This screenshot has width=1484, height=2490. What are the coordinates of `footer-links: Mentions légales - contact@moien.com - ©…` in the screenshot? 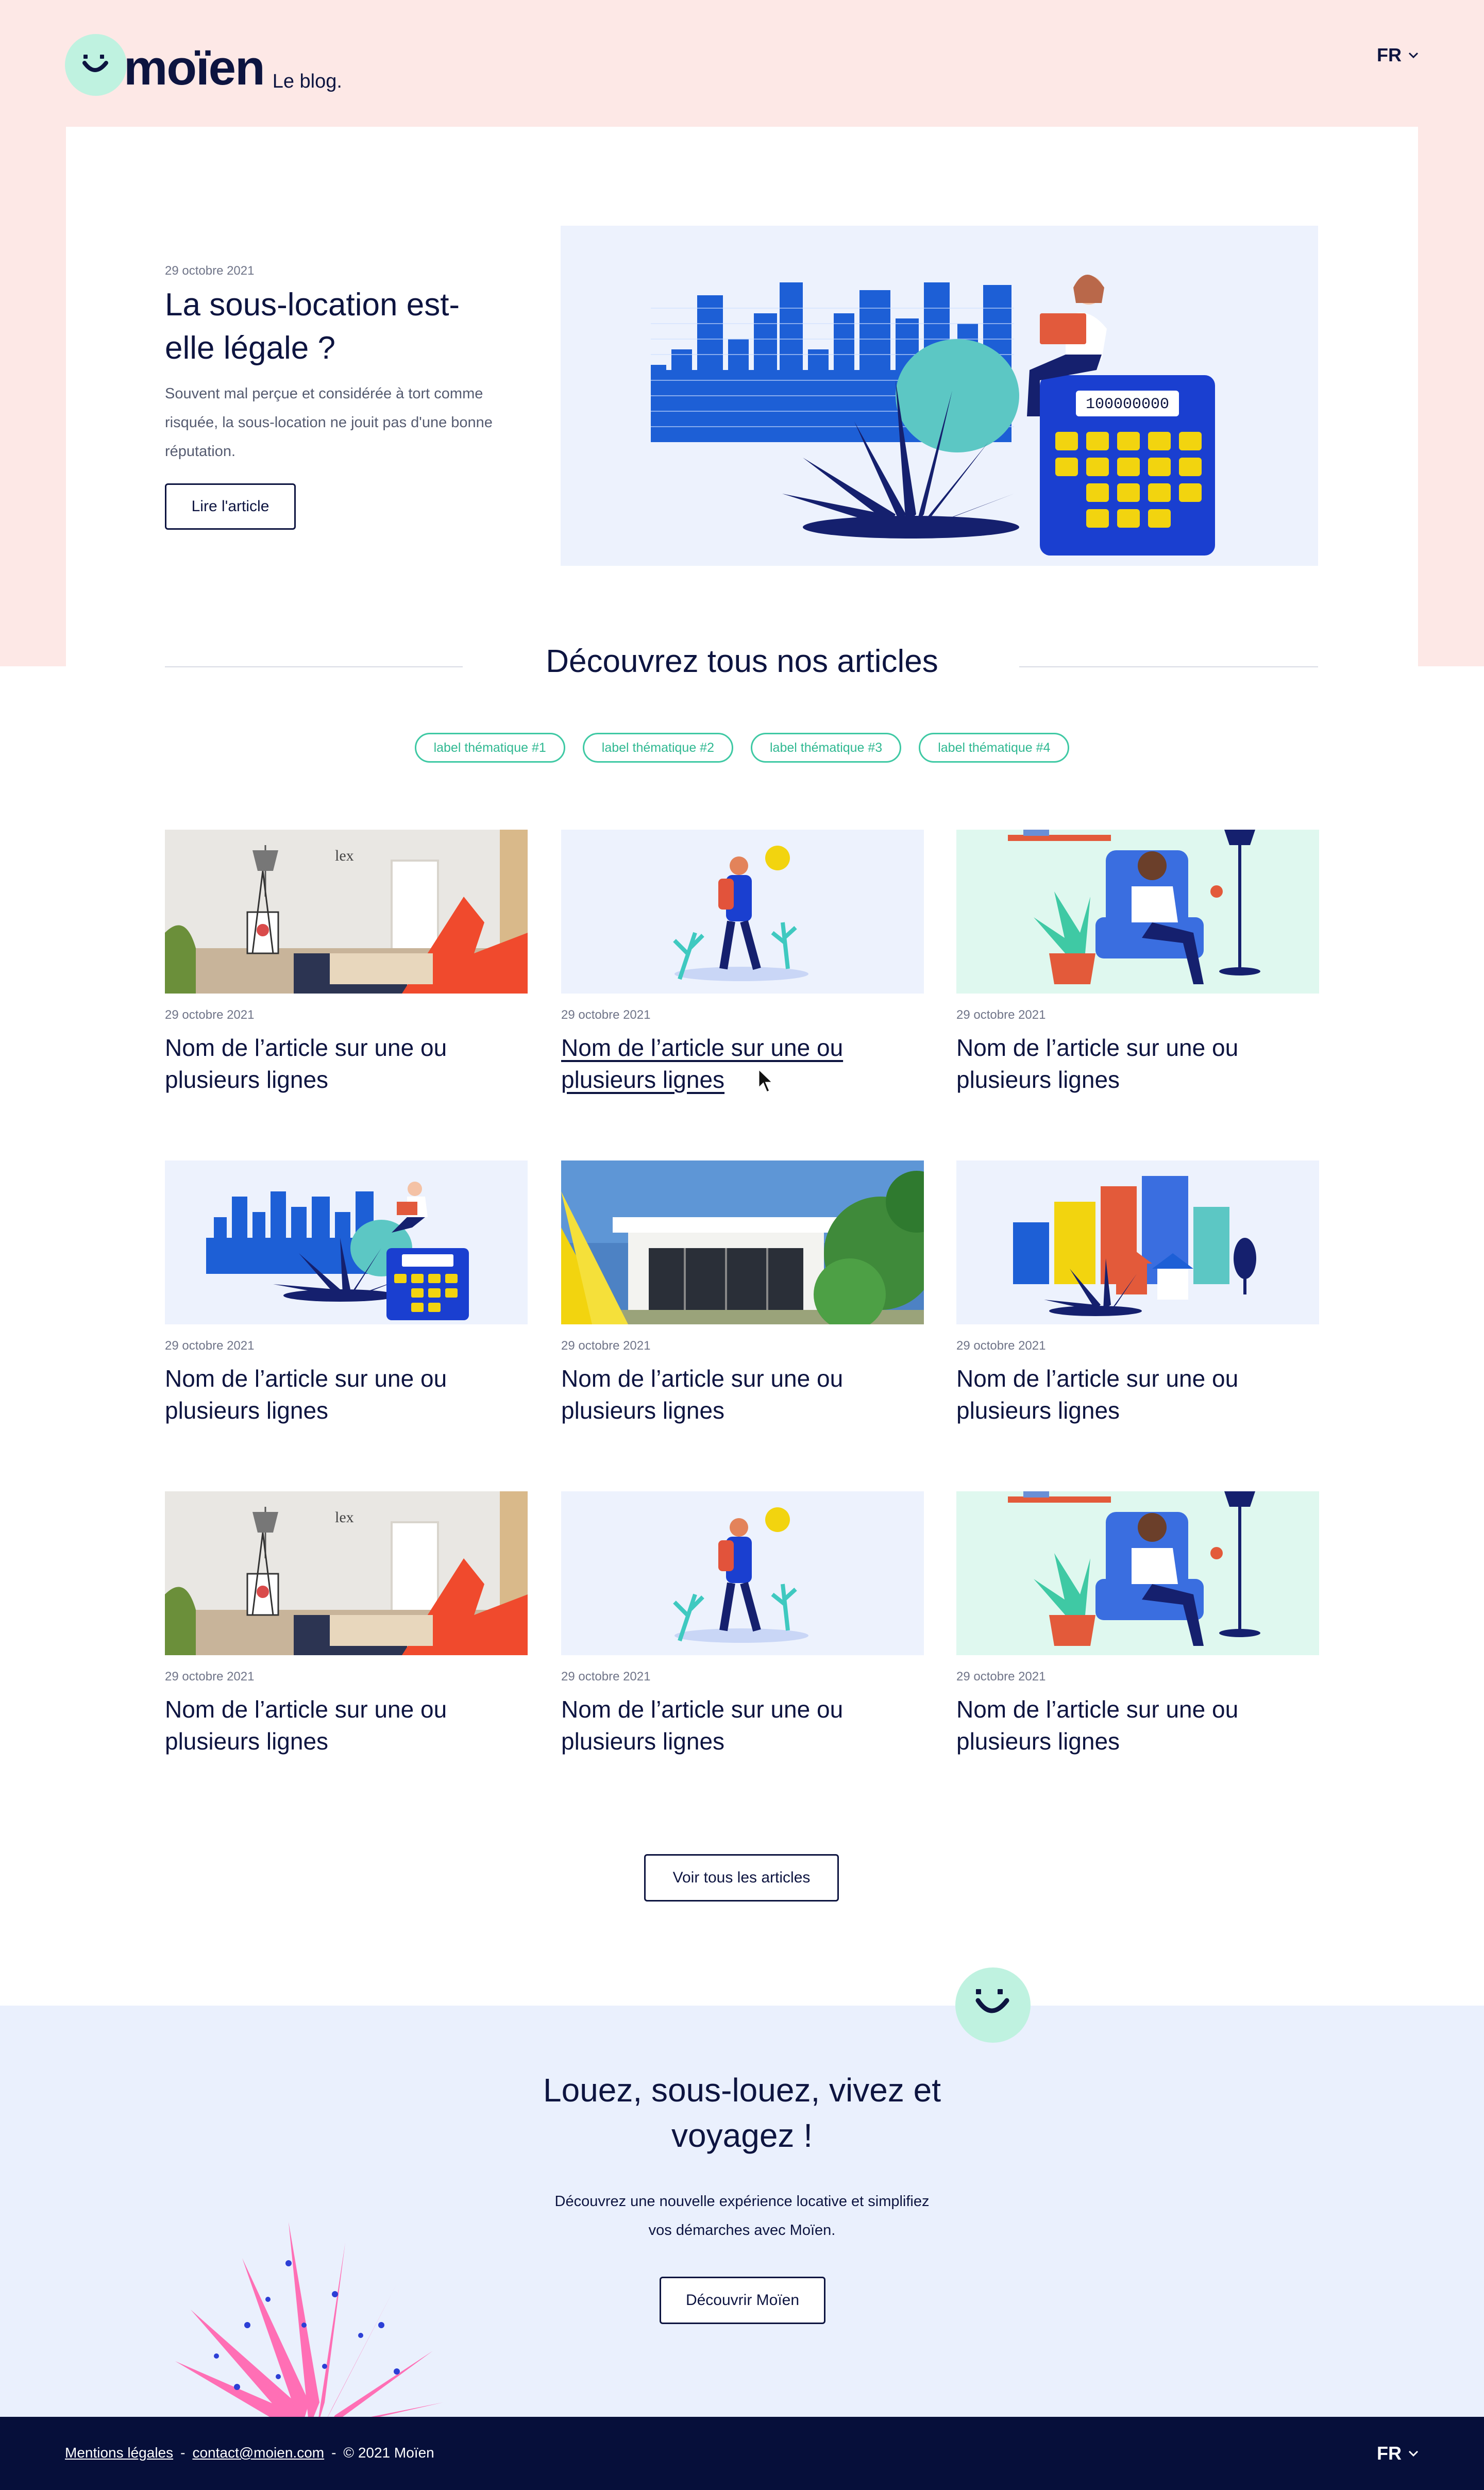 It's located at (249, 2453).